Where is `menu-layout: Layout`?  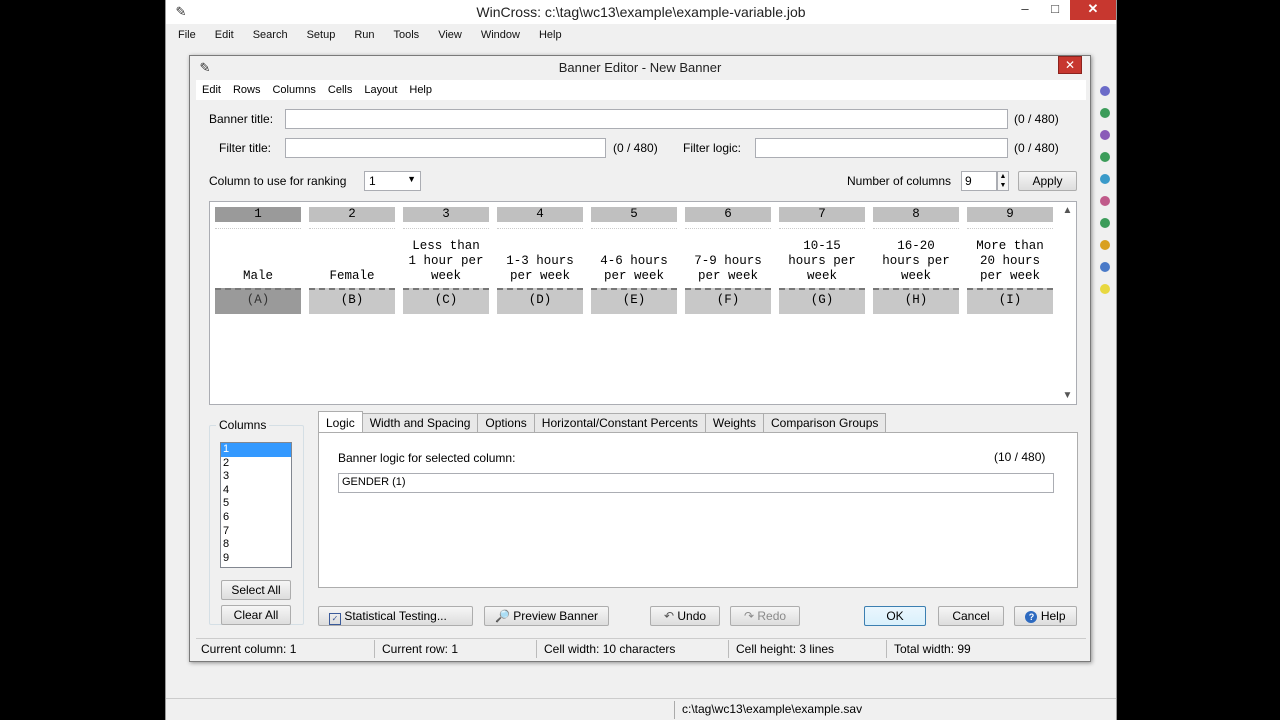
menu-layout: Layout is located at coordinates (380, 90).